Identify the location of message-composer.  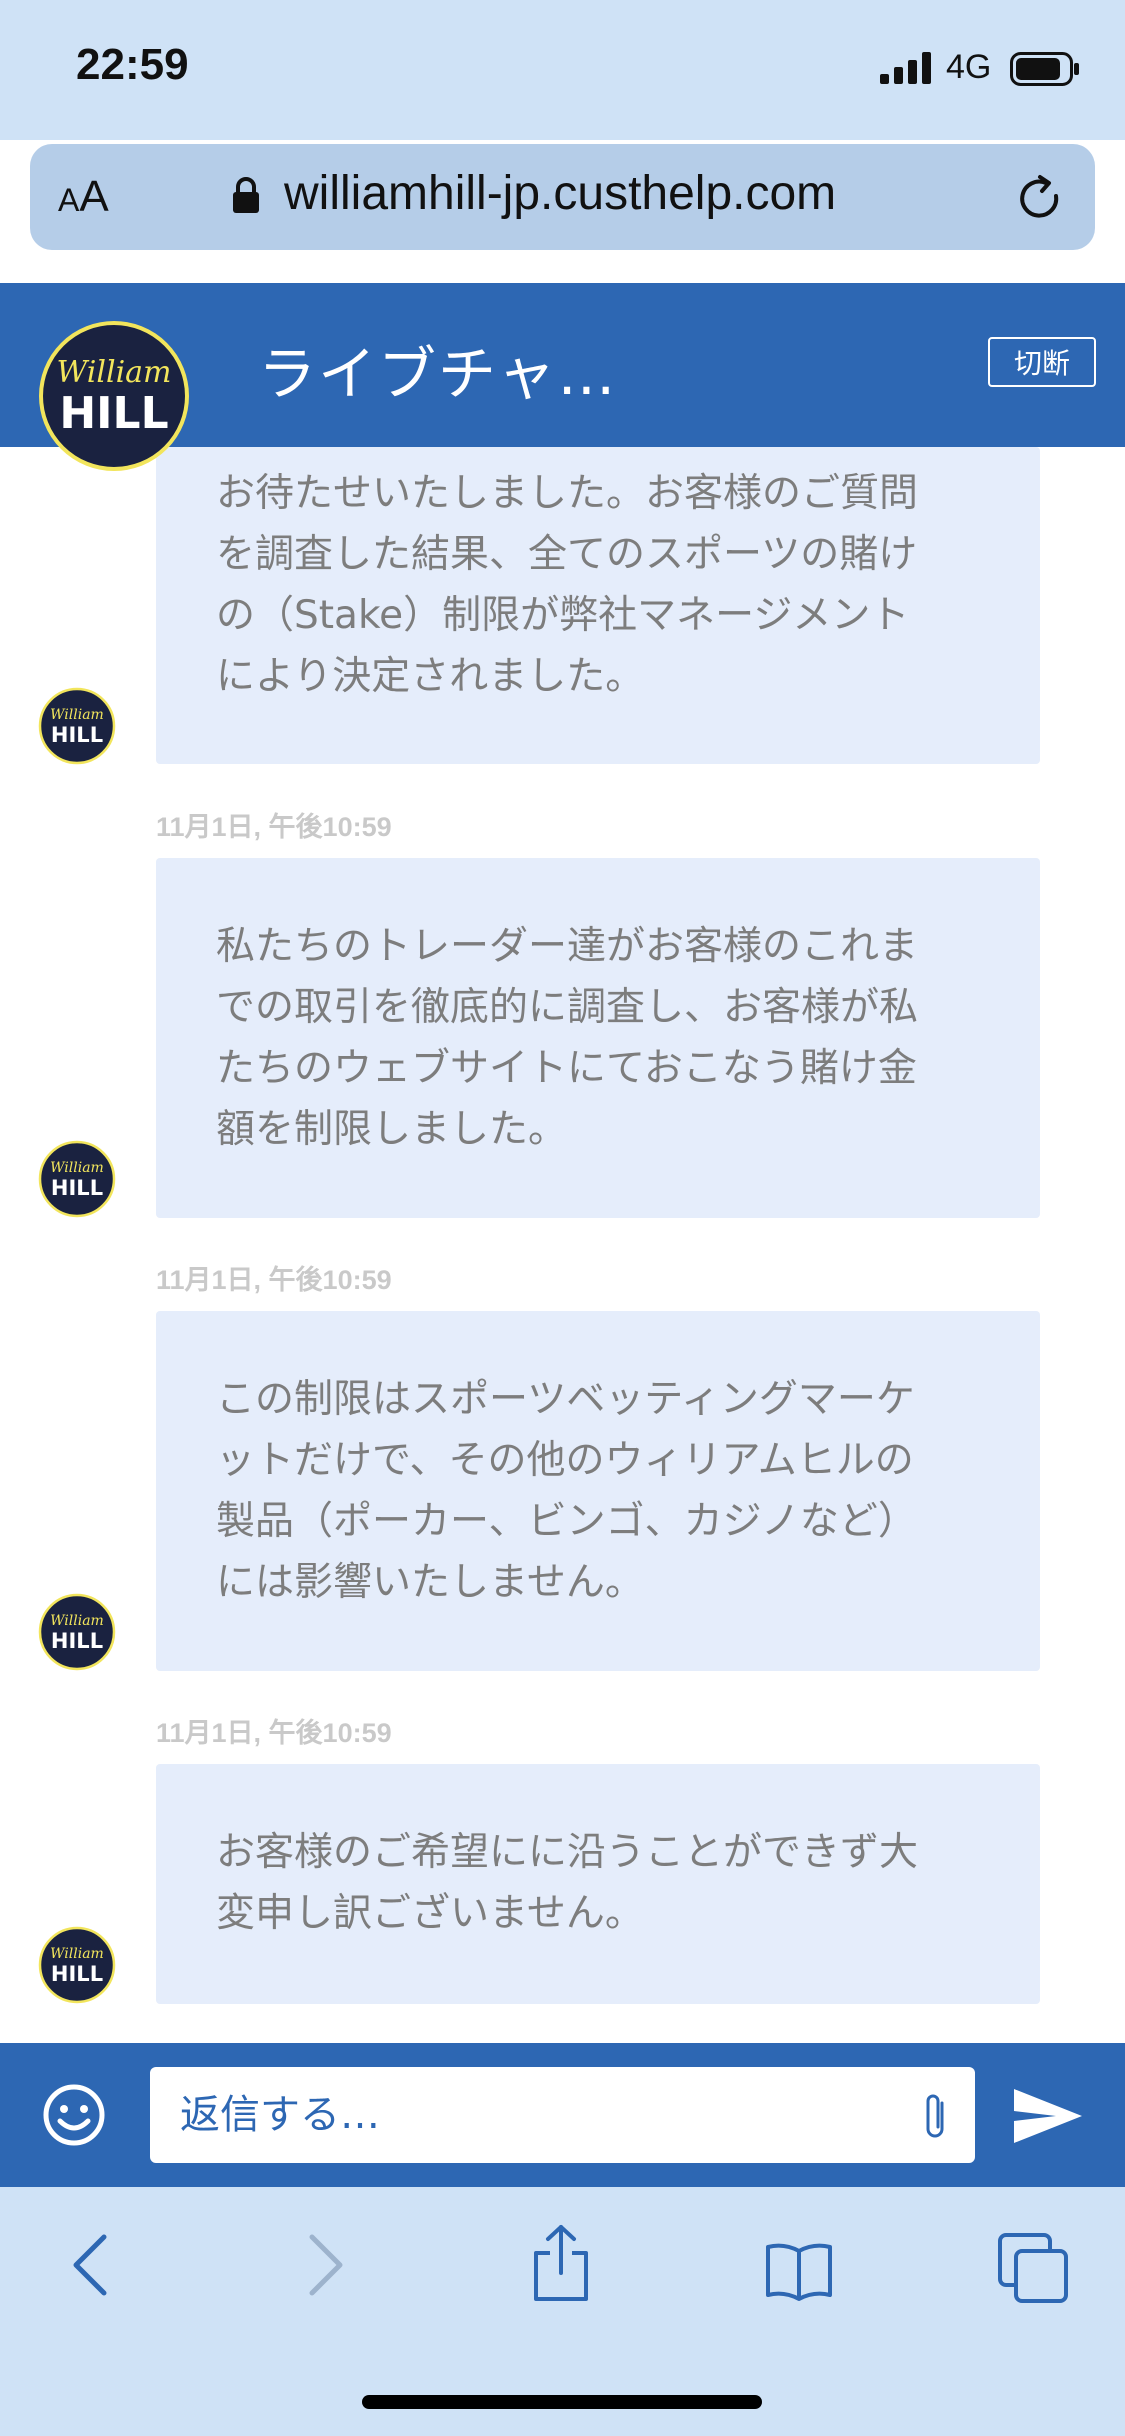
(562, 2115).